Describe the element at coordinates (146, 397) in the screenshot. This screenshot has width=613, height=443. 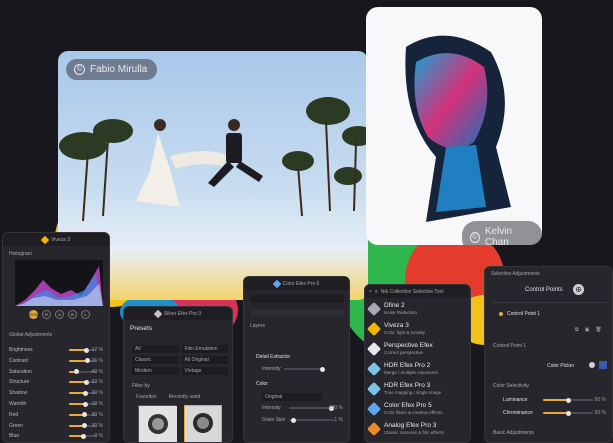
I see `filter-favorites: Favorites` at that location.